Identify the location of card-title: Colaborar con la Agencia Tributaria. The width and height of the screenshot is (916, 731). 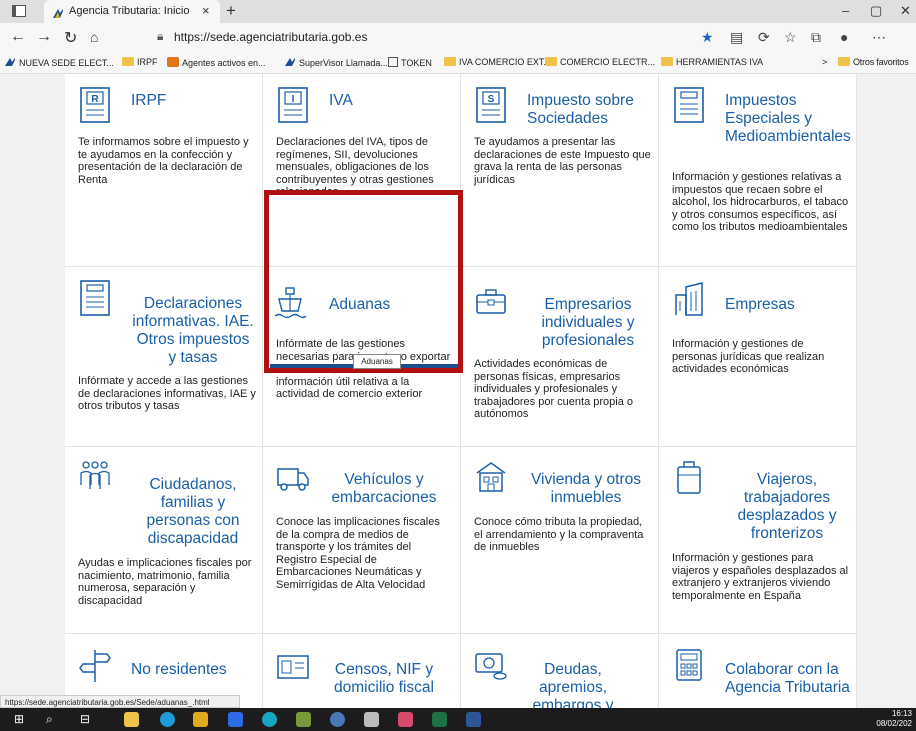
(788, 679).